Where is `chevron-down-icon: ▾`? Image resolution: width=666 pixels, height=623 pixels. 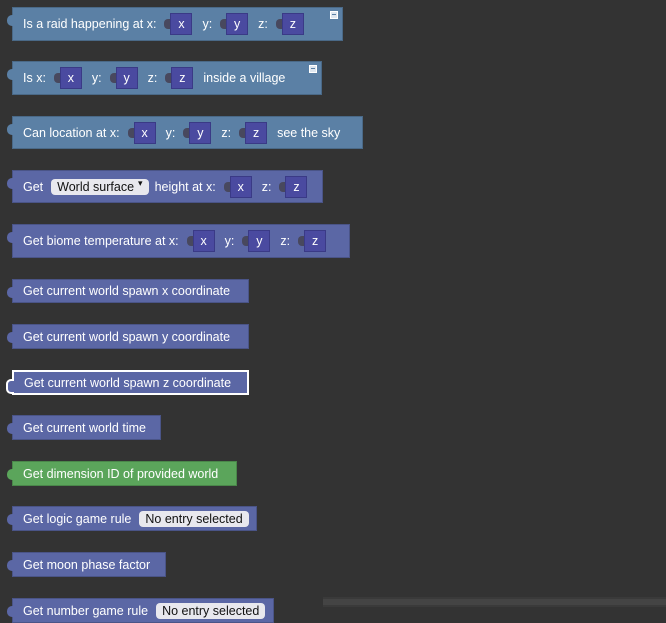 chevron-down-icon: ▾ is located at coordinates (140, 183).